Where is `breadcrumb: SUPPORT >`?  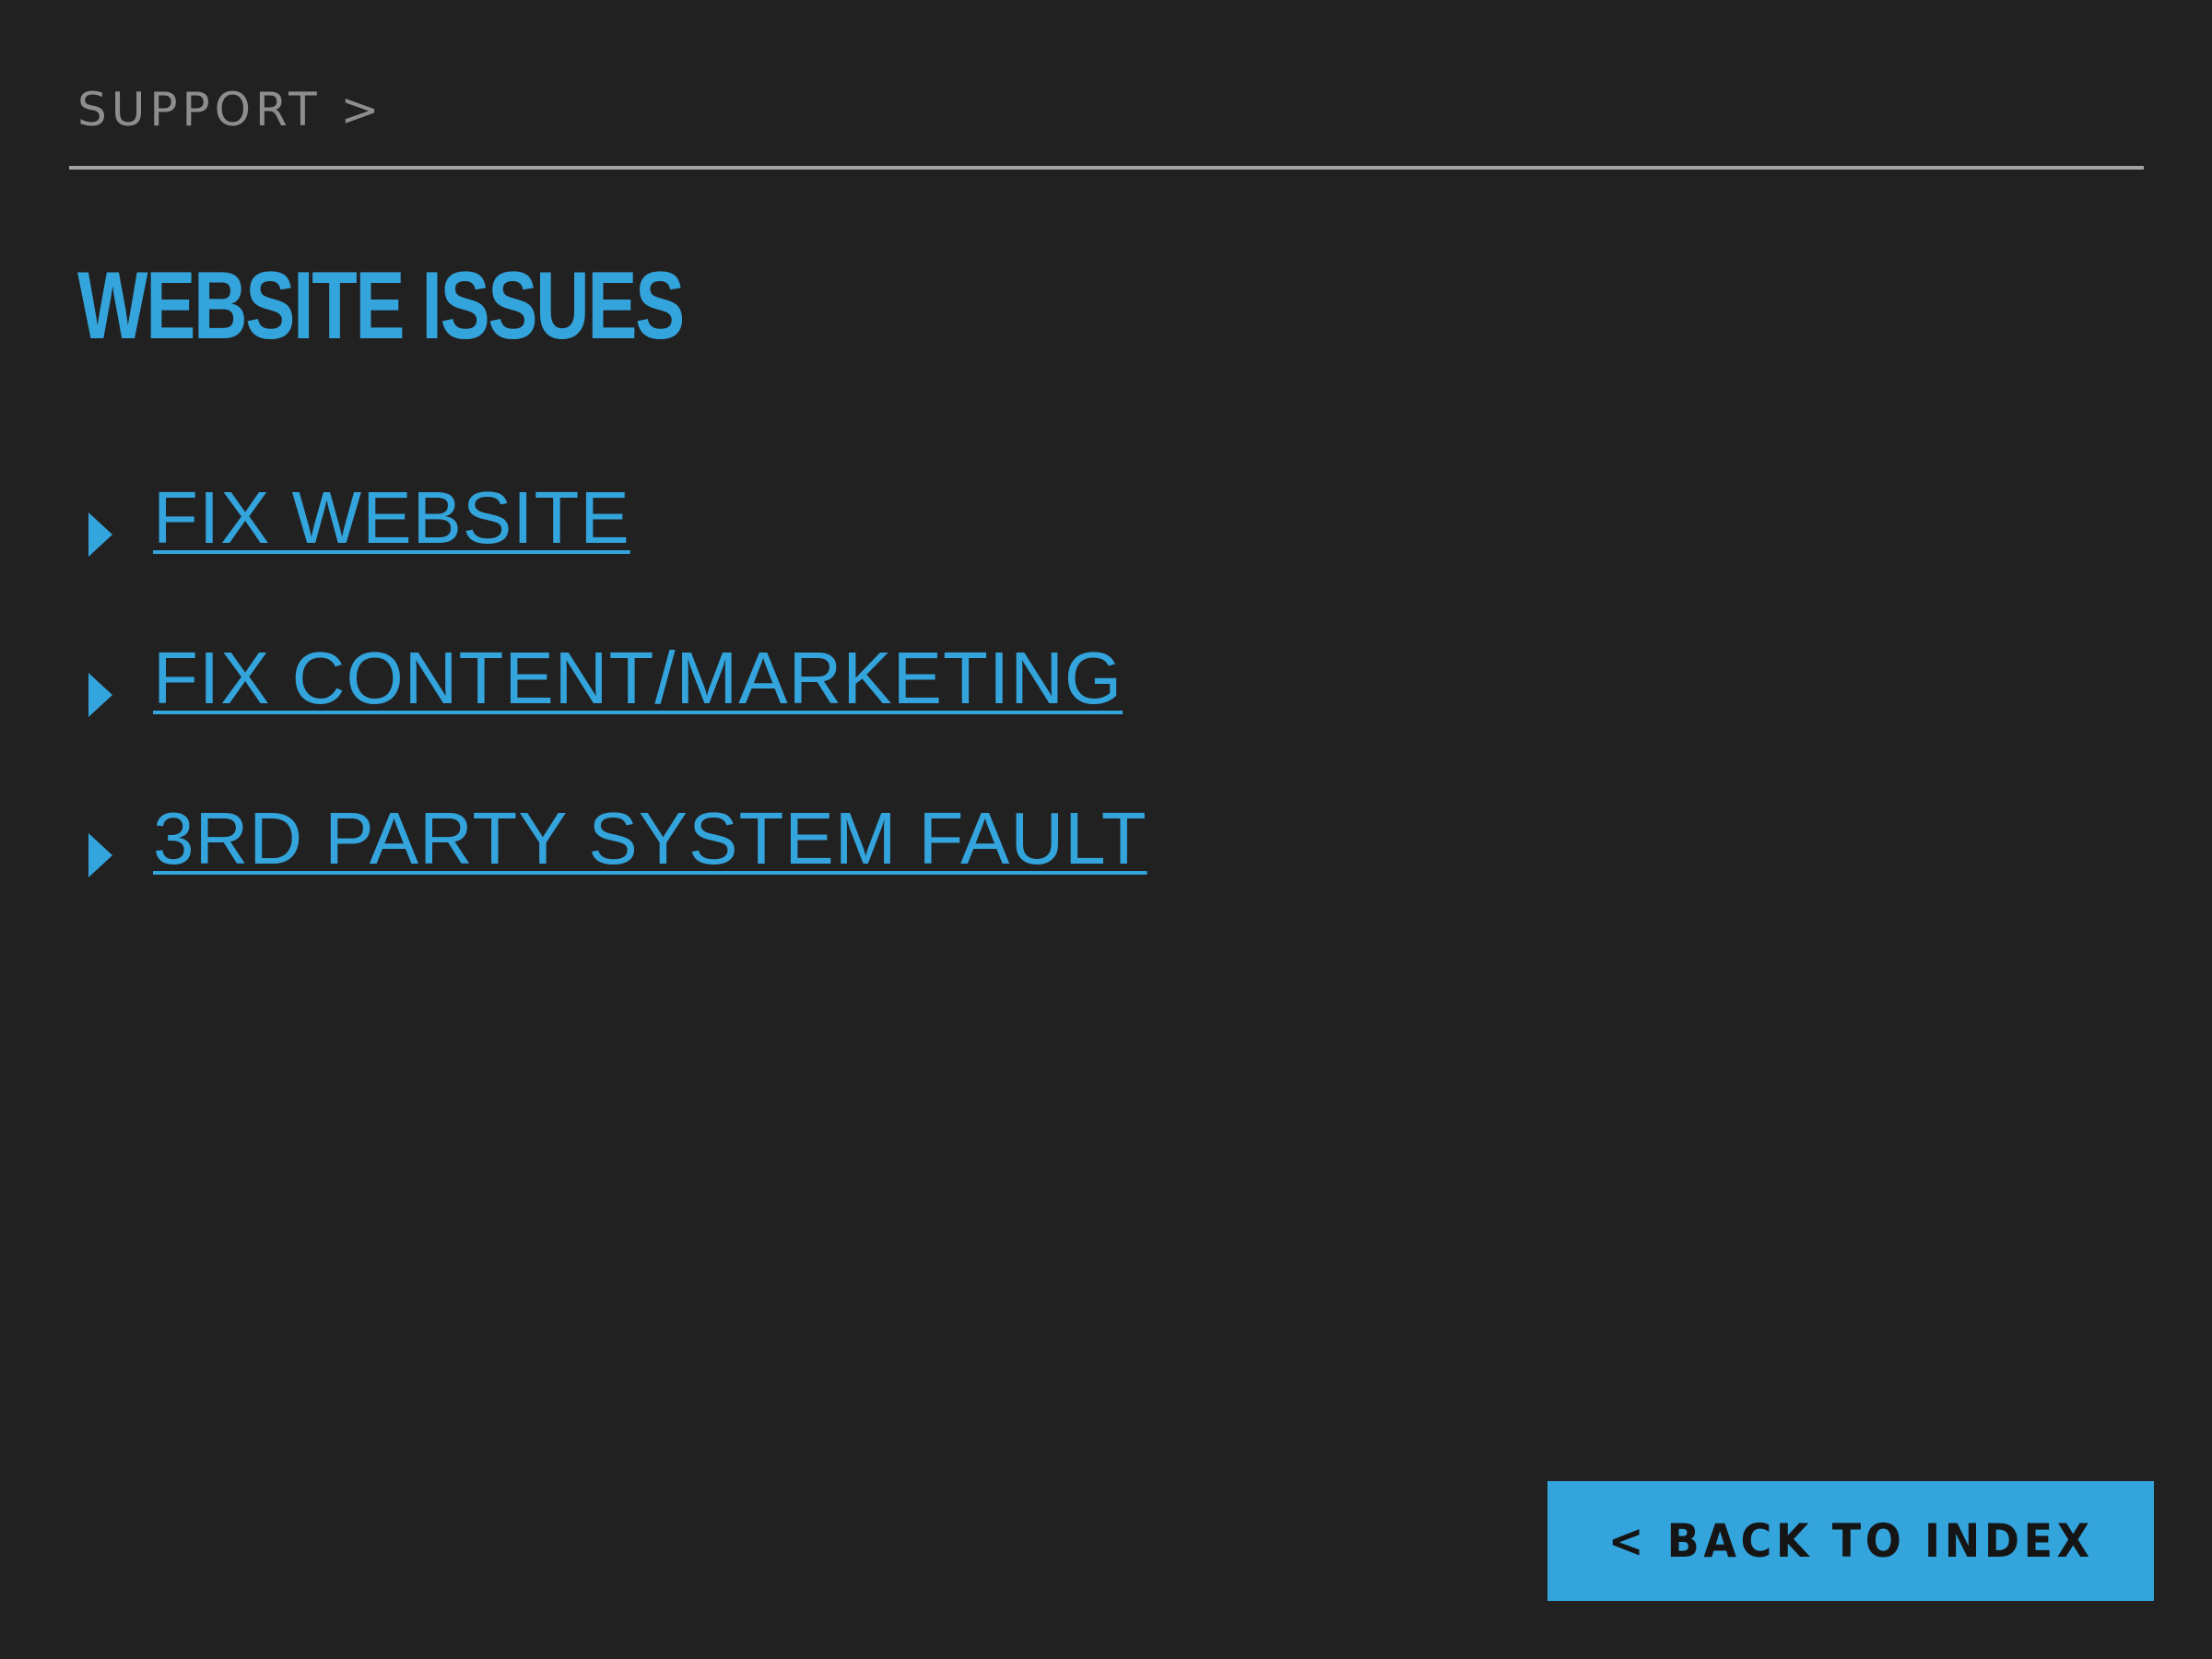 breadcrumb: SUPPORT > is located at coordinates (230, 110).